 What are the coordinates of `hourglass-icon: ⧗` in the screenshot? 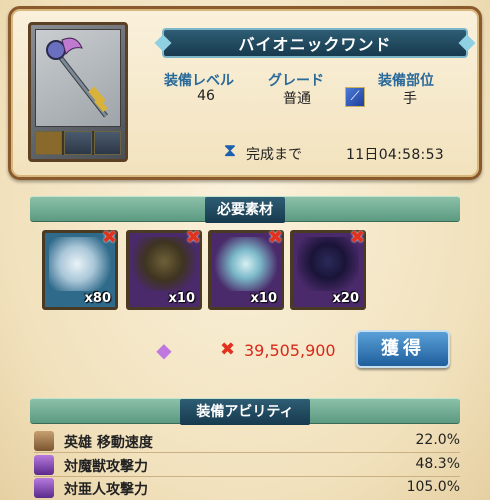 It's located at (230, 150).